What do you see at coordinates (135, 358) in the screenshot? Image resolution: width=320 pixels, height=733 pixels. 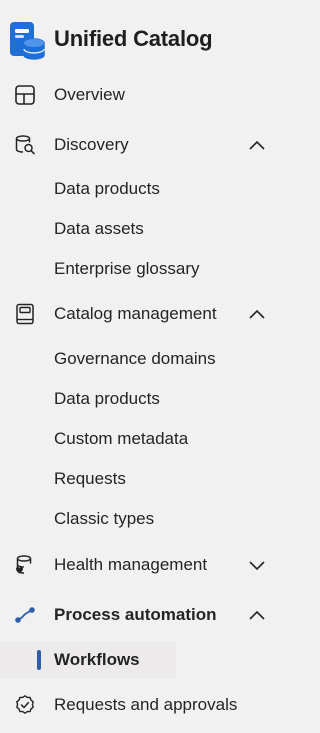 I see `nav-subitem-label: Governance domains` at bounding box center [135, 358].